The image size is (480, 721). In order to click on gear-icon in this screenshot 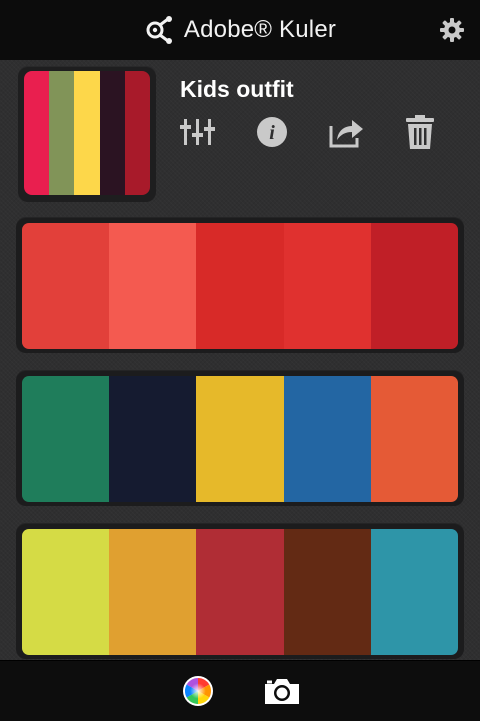, I will do `click(452, 30)`.